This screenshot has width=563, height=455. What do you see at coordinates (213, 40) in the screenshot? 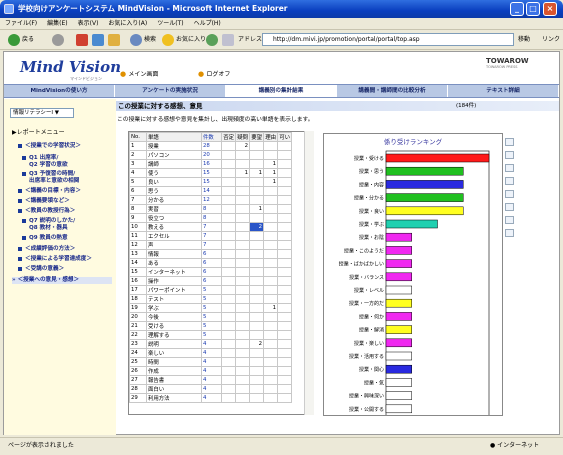
I see `media-button` at bounding box center [213, 40].